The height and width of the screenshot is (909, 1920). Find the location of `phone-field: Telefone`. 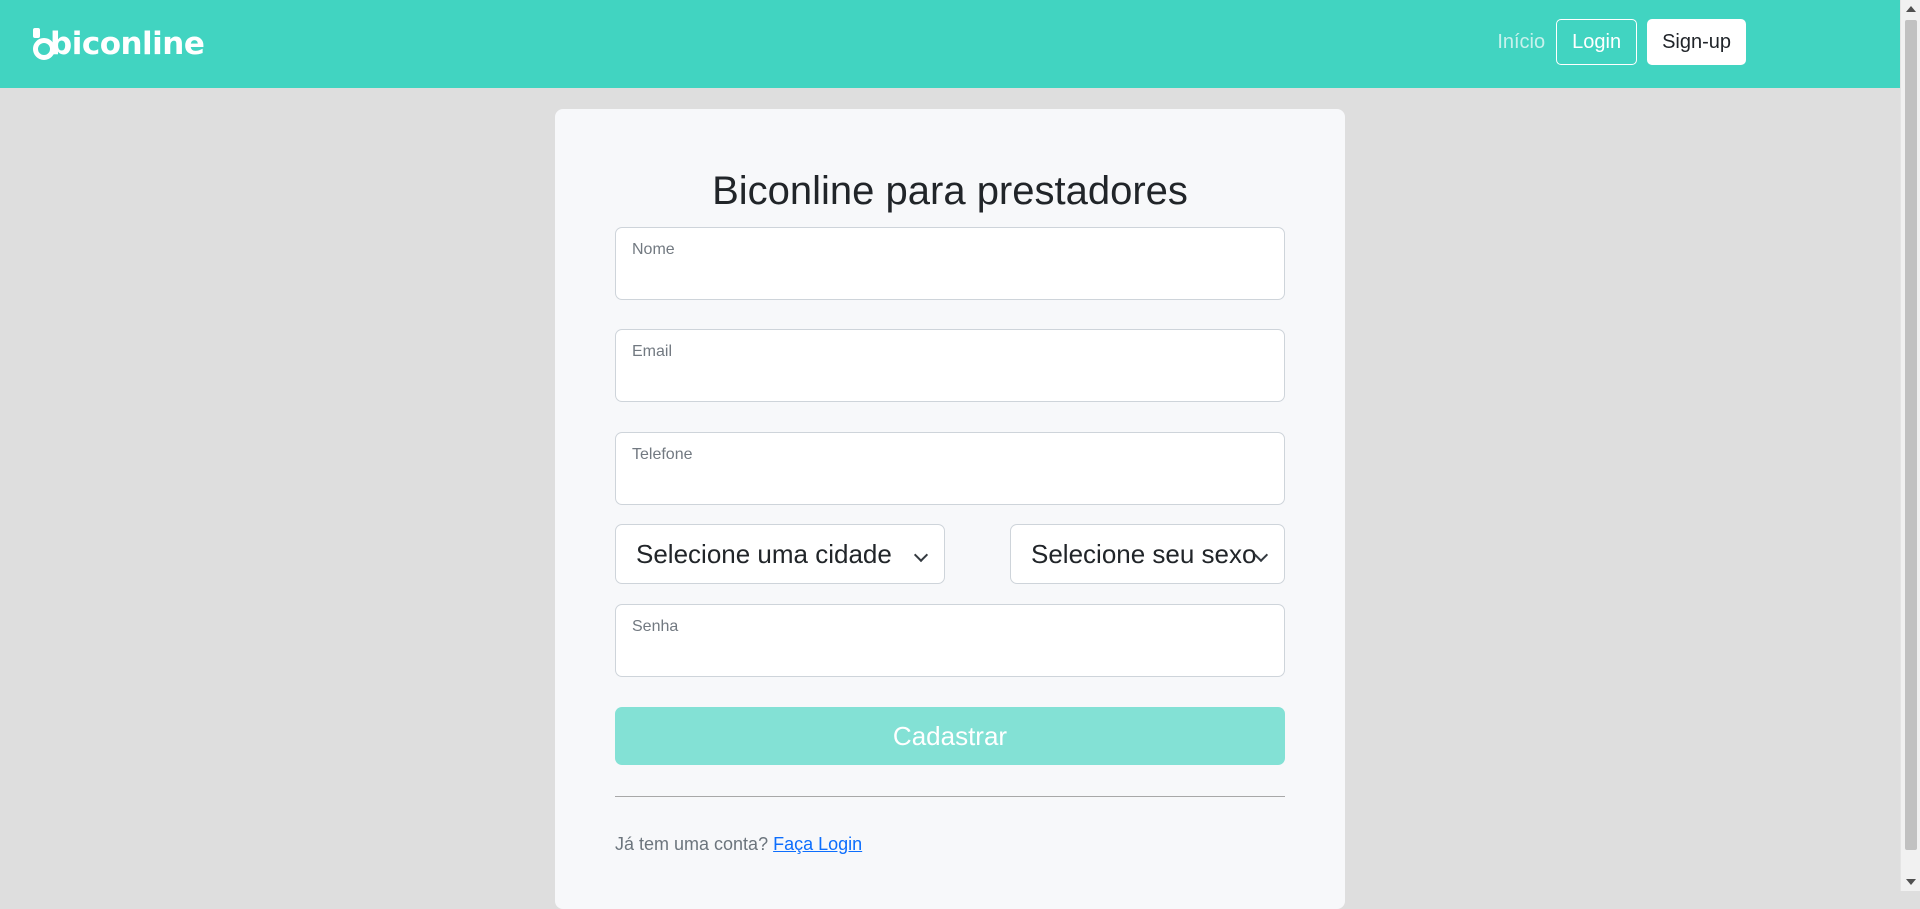

phone-field: Telefone is located at coordinates (950, 468).